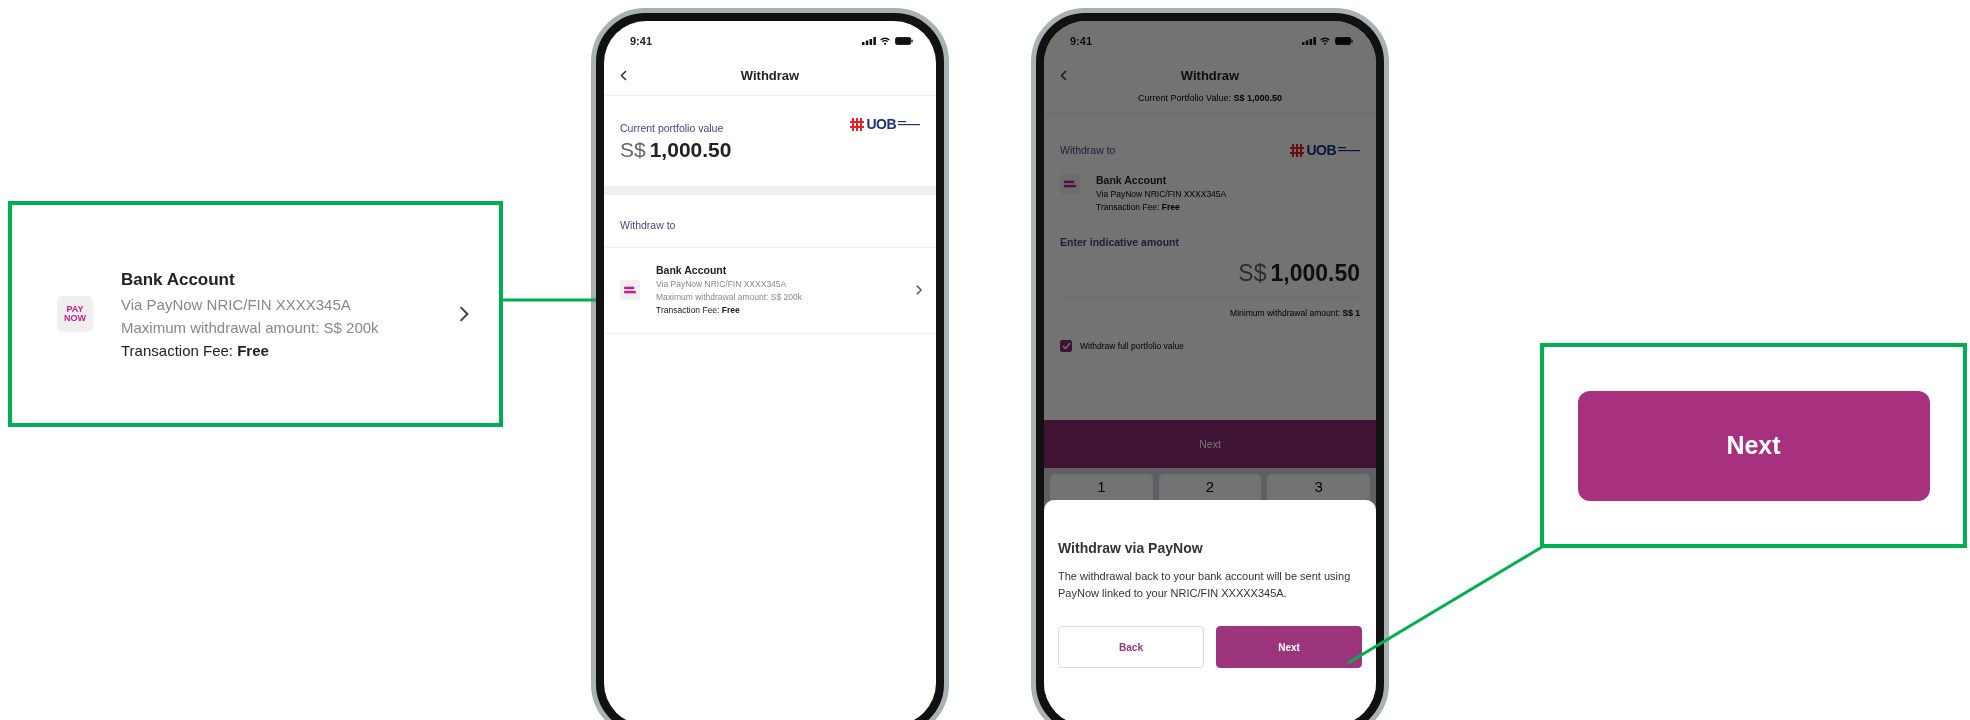  I want to click on sheet-title: Withdraw via PayNow, so click(1131, 548).